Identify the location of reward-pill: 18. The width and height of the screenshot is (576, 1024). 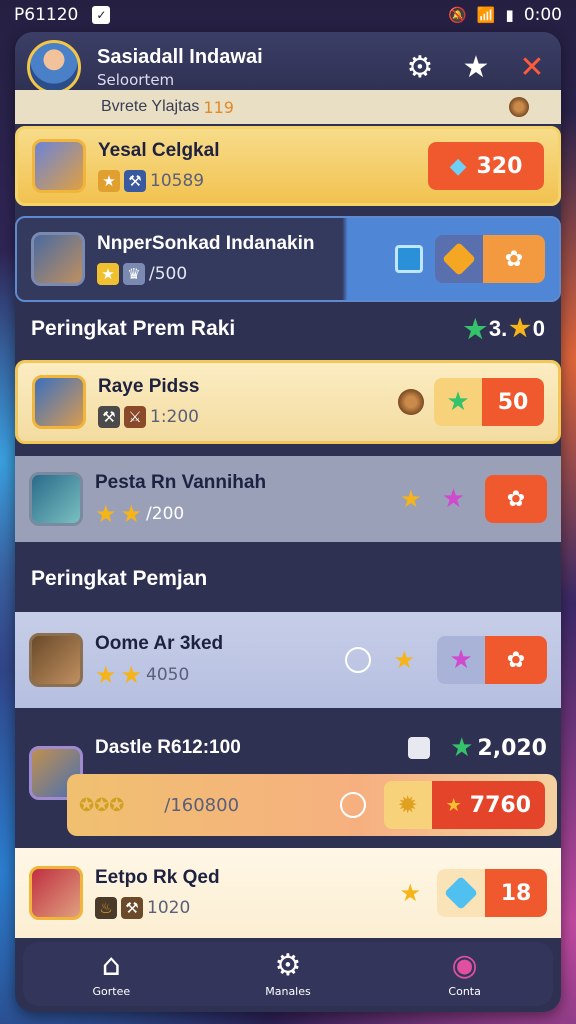
(492, 893).